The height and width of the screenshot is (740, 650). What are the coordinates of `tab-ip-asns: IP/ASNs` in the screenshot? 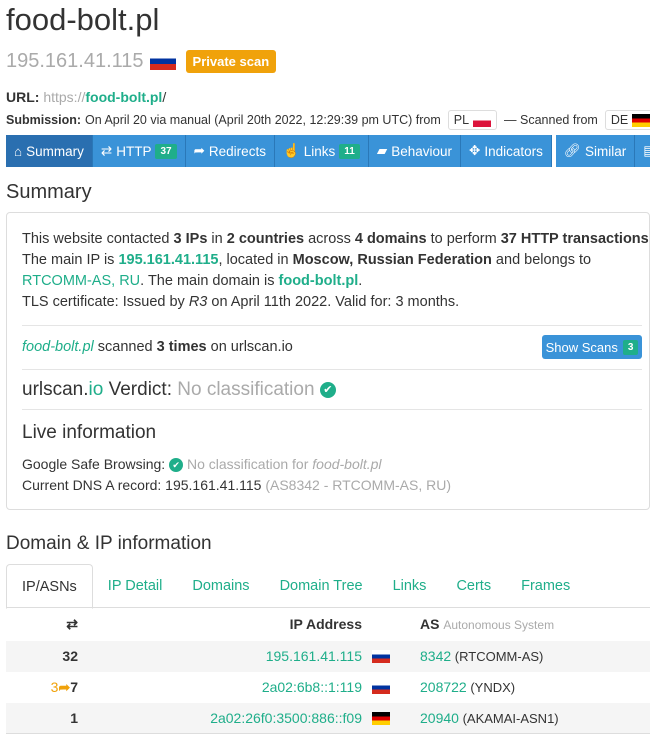 It's located at (49, 586).